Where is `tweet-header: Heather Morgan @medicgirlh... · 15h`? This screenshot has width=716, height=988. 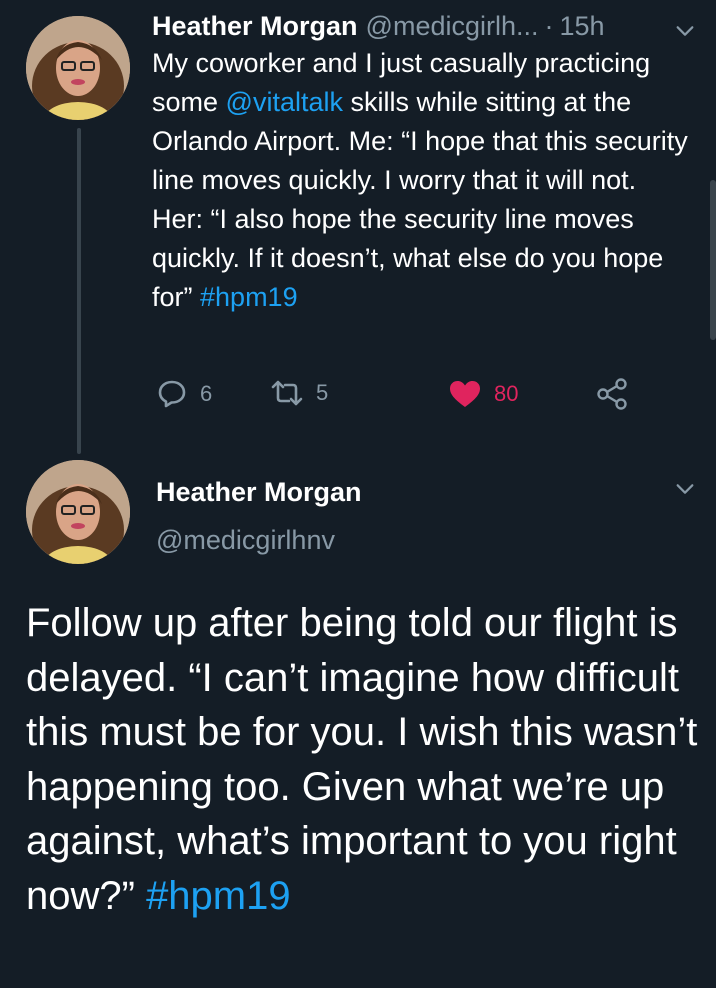 tweet-header: Heather Morgan @medicgirlh... · 15h is located at coordinates (422, 26).